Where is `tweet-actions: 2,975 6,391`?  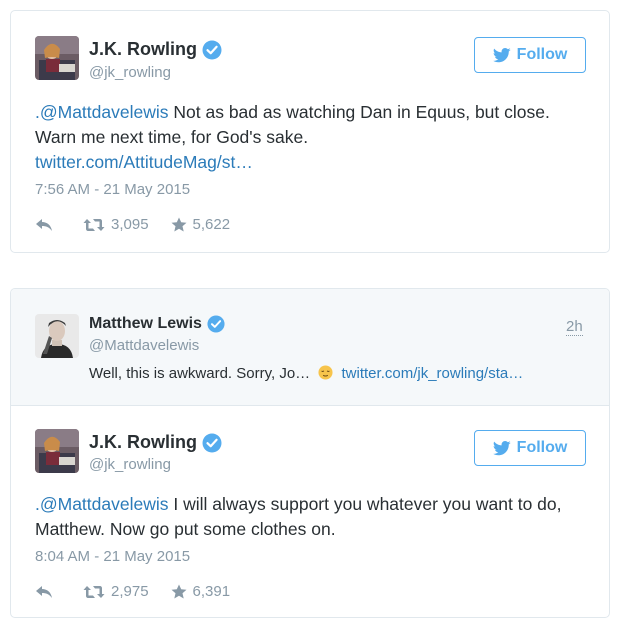
tweet-actions: 2,975 6,391 is located at coordinates (143, 591).